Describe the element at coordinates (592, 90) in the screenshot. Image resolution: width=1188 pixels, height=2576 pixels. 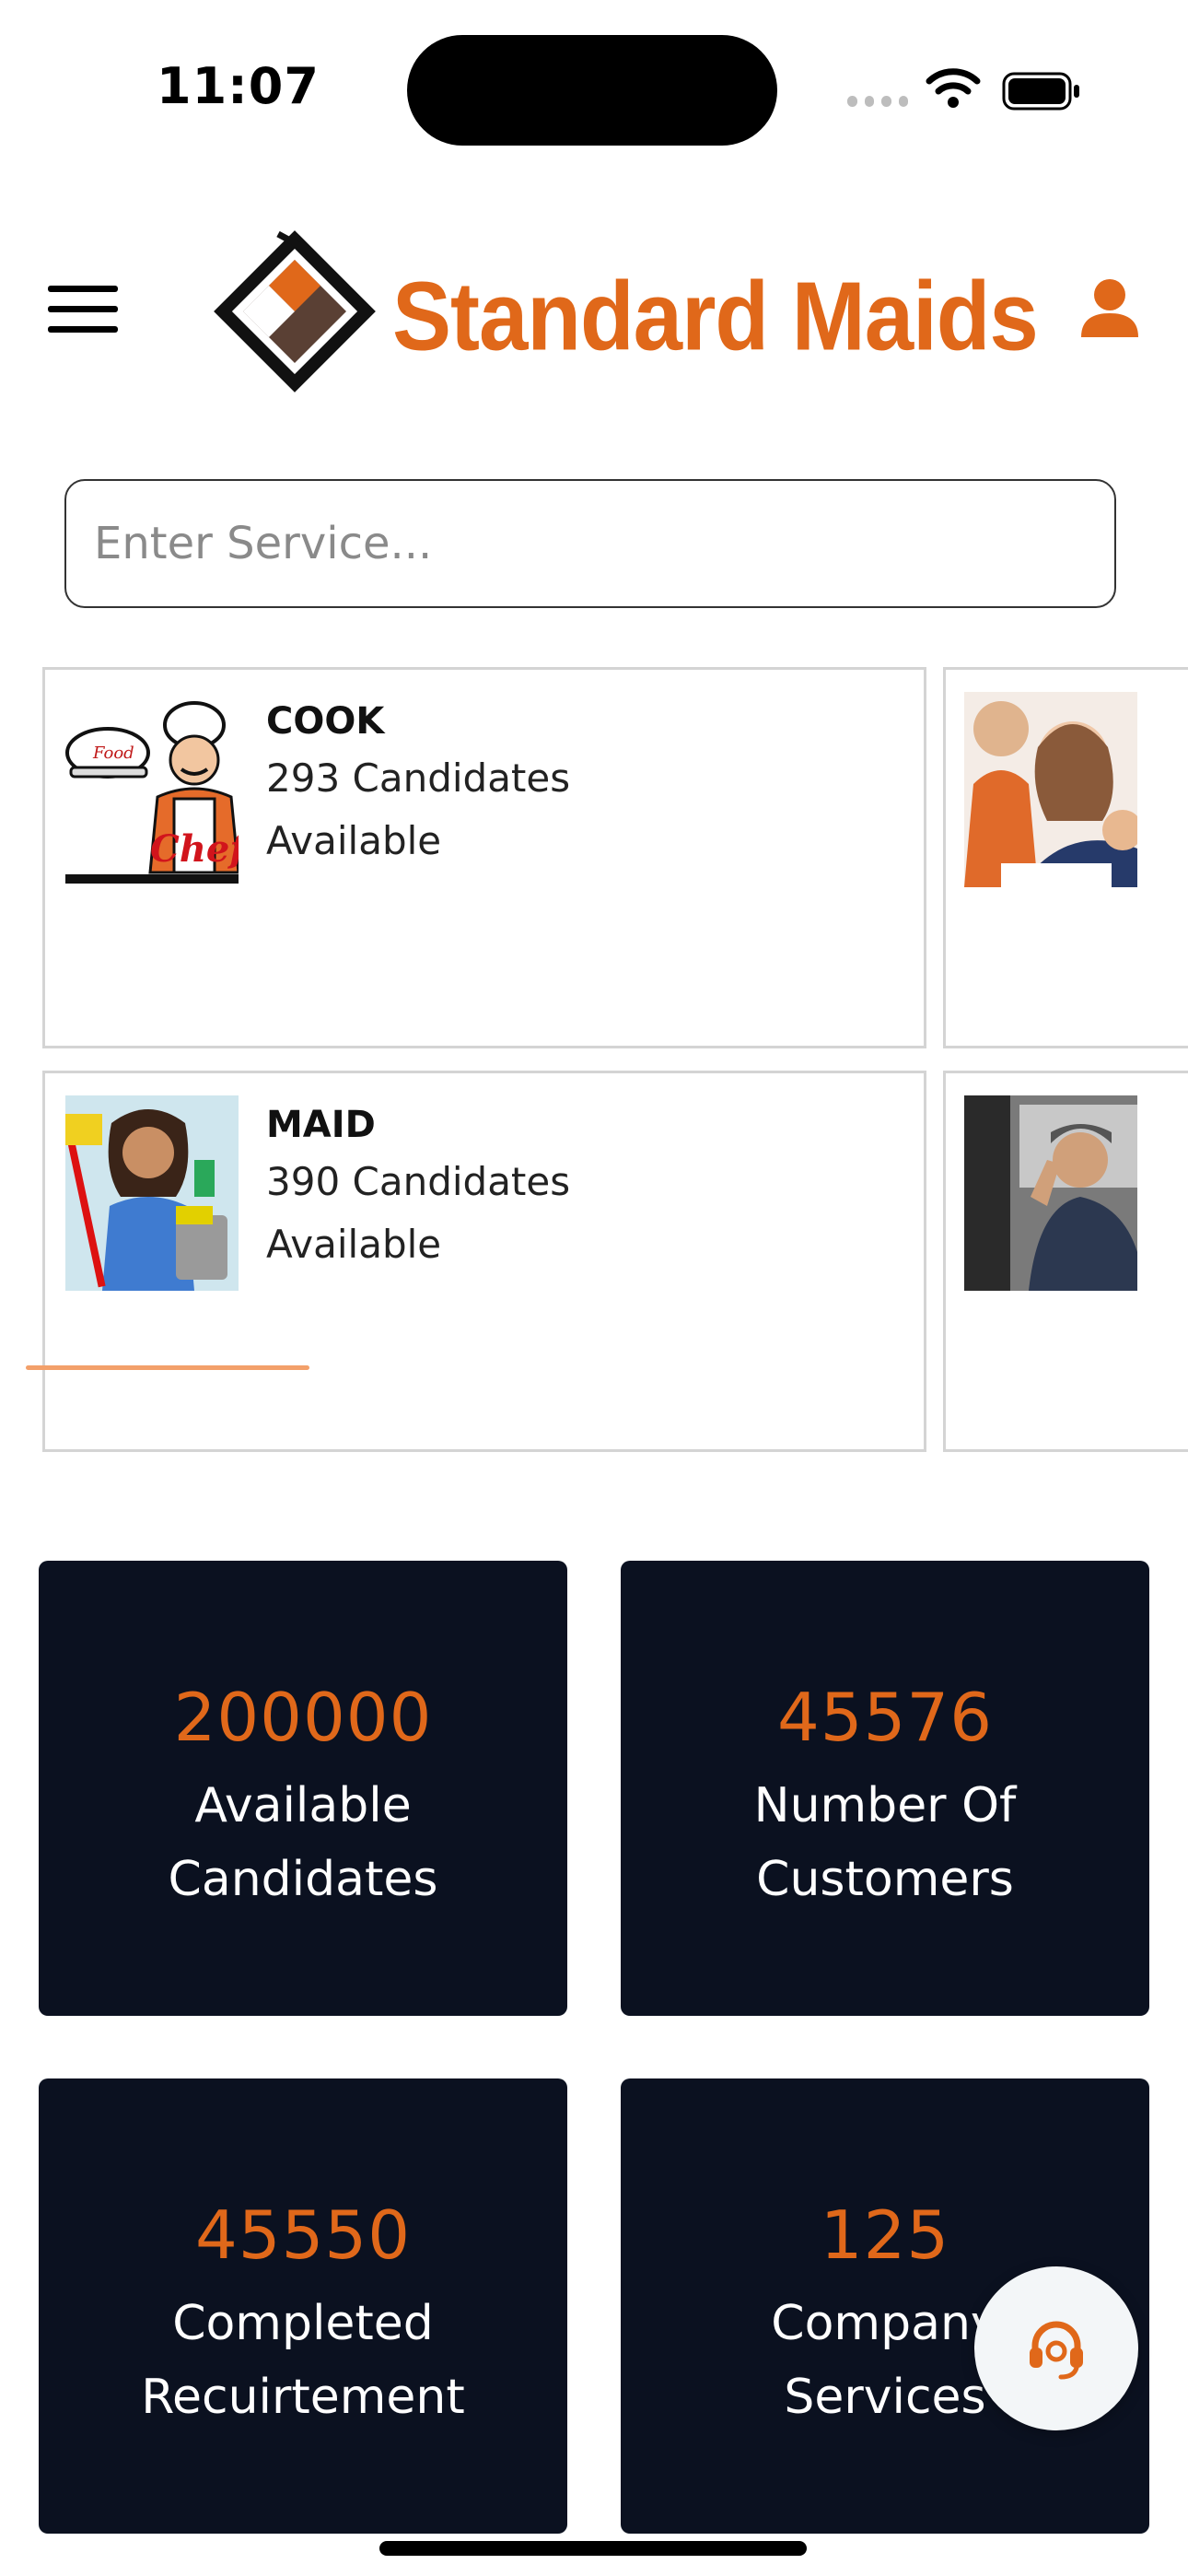
I see `dynamic-island` at that location.